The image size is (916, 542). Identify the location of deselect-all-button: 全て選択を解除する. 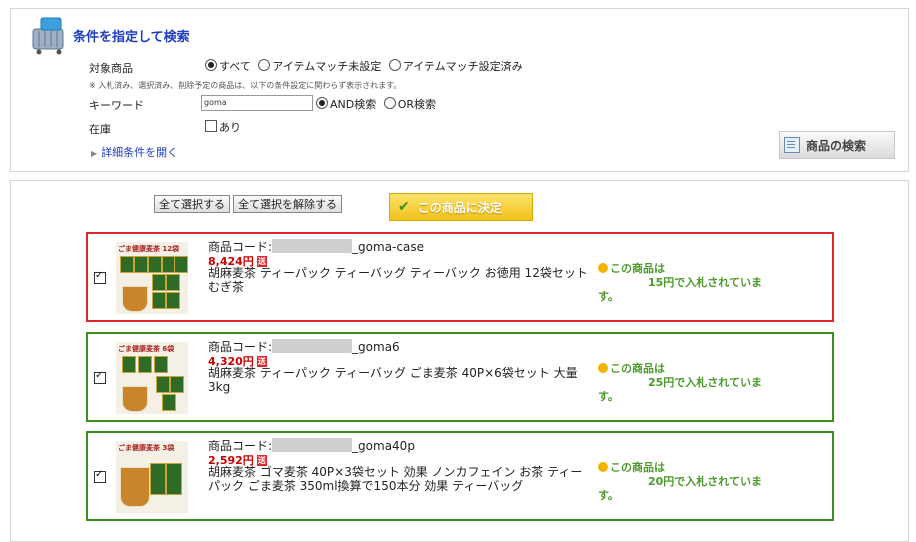
(287, 204).